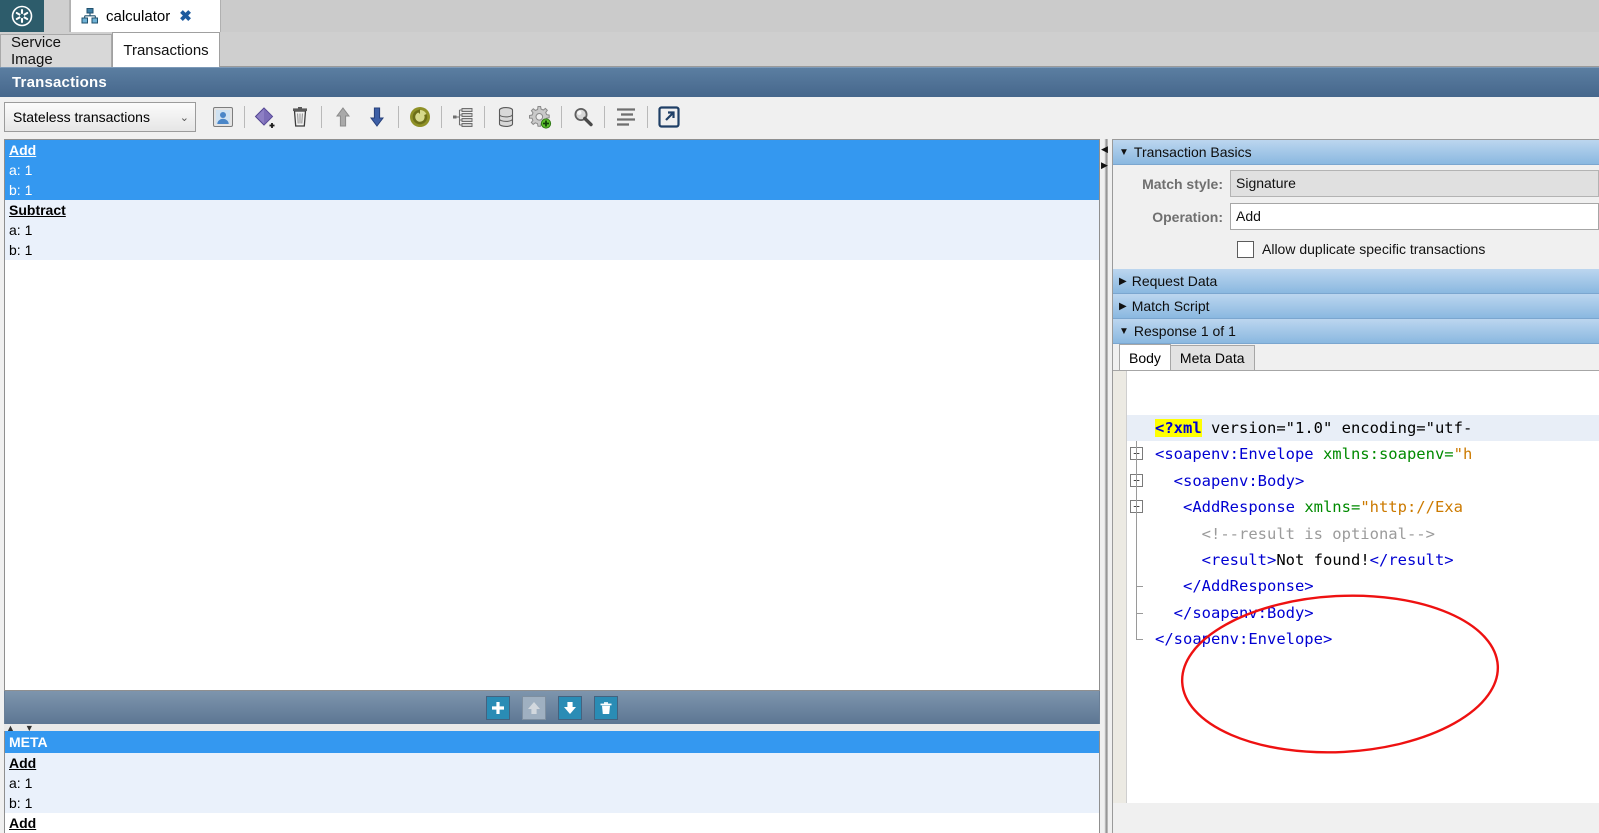 This screenshot has height=833, width=1599. Describe the element at coordinates (1356, 281) in the screenshot. I see `section-request-data: ▶ Request Data` at that location.